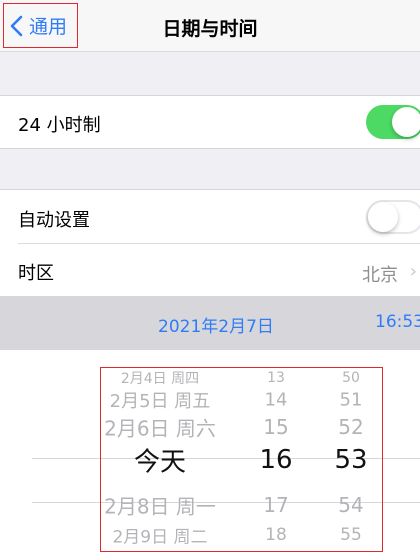  I want to click on auto-set-label: 自动设置, so click(54, 220).